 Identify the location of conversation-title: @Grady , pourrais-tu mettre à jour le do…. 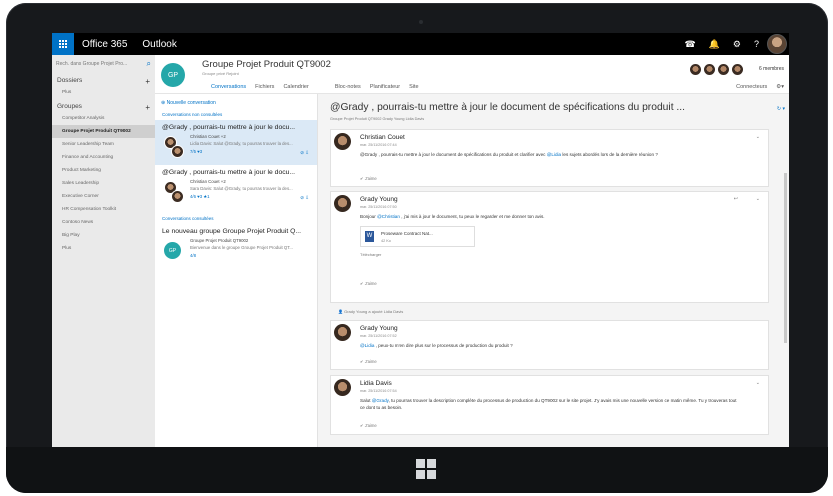
(229, 172).